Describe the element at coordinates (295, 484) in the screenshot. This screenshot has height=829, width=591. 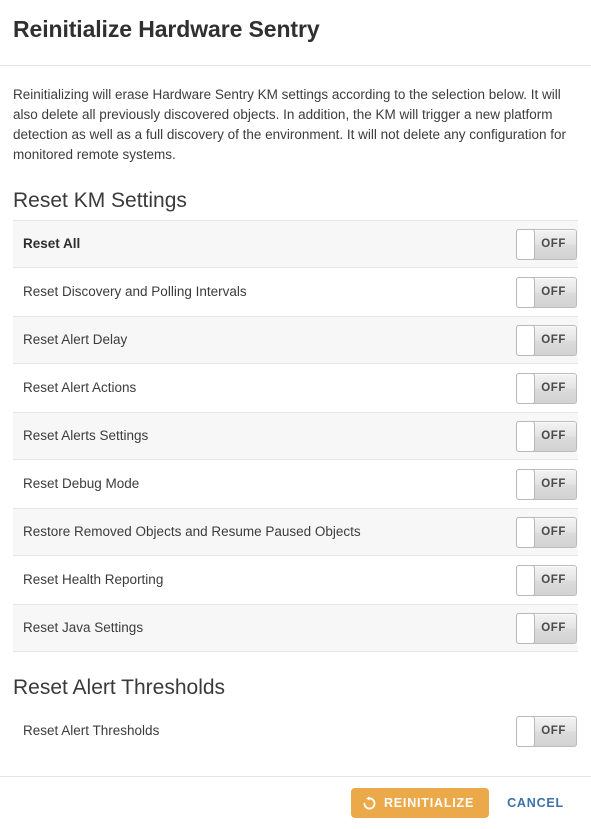
I see `setting-row: Reset Debug Mode OFF` at that location.